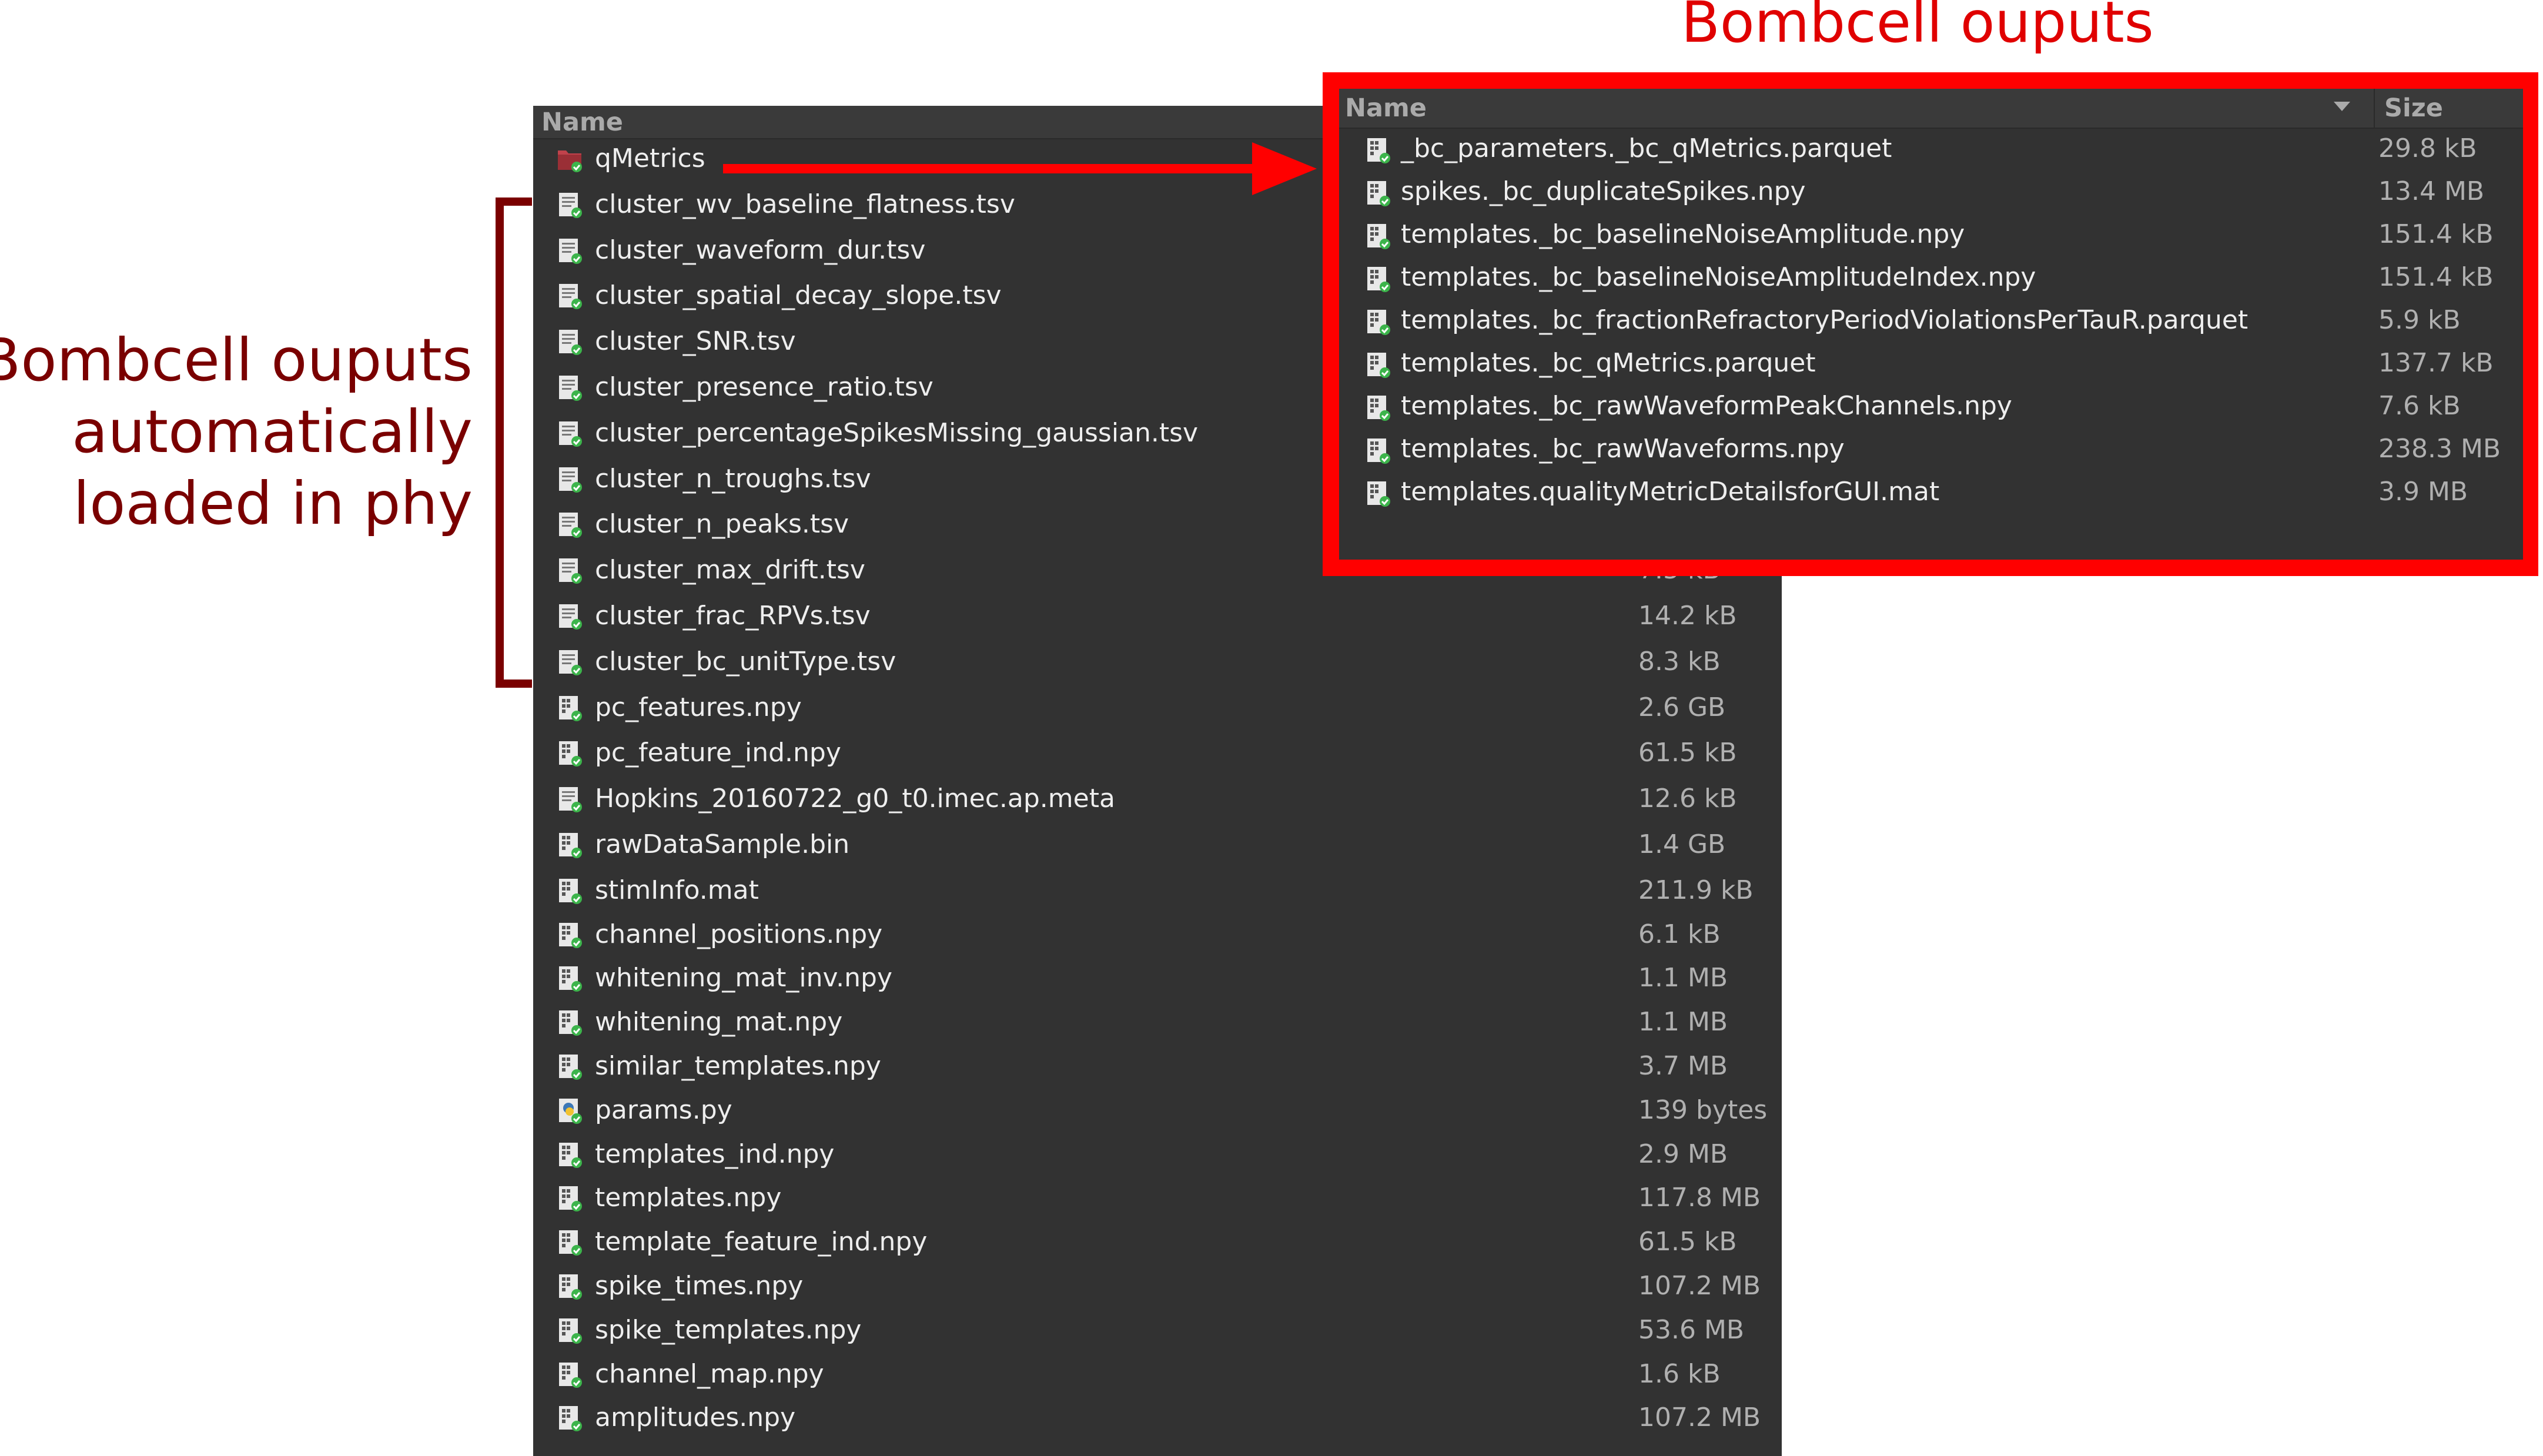  Describe the element at coordinates (1157, 758) in the screenshot. I see `file-row: pc_feature_ind.npy 61.5 kB` at that location.